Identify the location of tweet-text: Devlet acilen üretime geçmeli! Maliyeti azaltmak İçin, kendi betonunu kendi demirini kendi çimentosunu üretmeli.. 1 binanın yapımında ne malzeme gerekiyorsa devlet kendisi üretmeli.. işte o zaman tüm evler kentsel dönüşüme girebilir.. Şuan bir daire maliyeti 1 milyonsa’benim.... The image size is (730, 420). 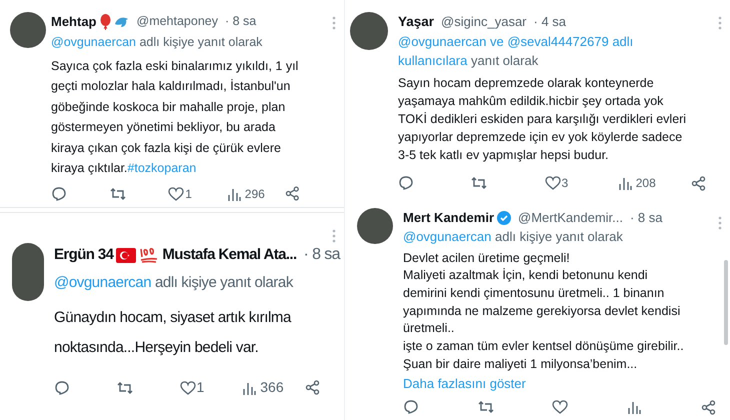
(544, 311).